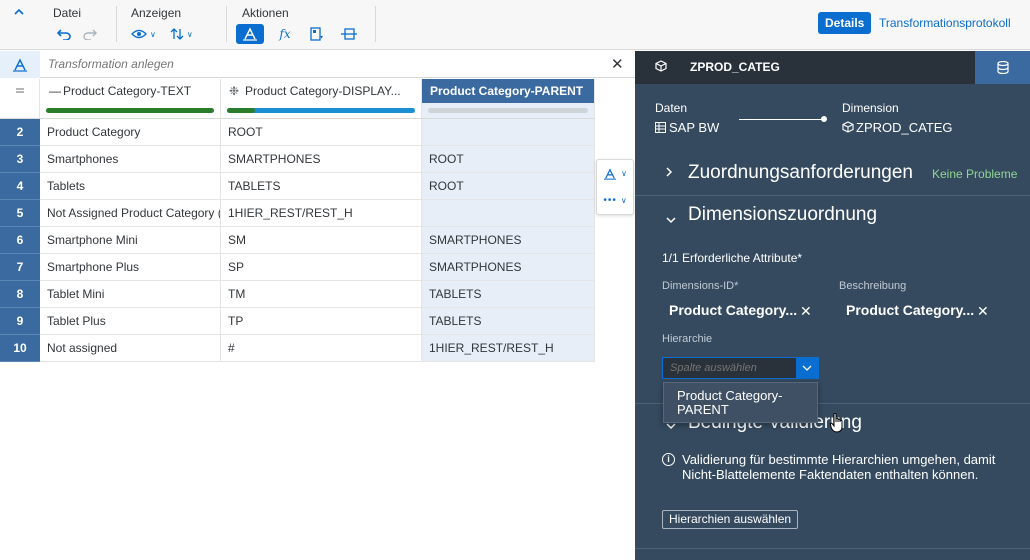 This screenshot has height=560, width=1030. What do you see at coordinates (669, 173) in the screenshot?
I see `chevron-right-icon` at bounding box center [669, 173].